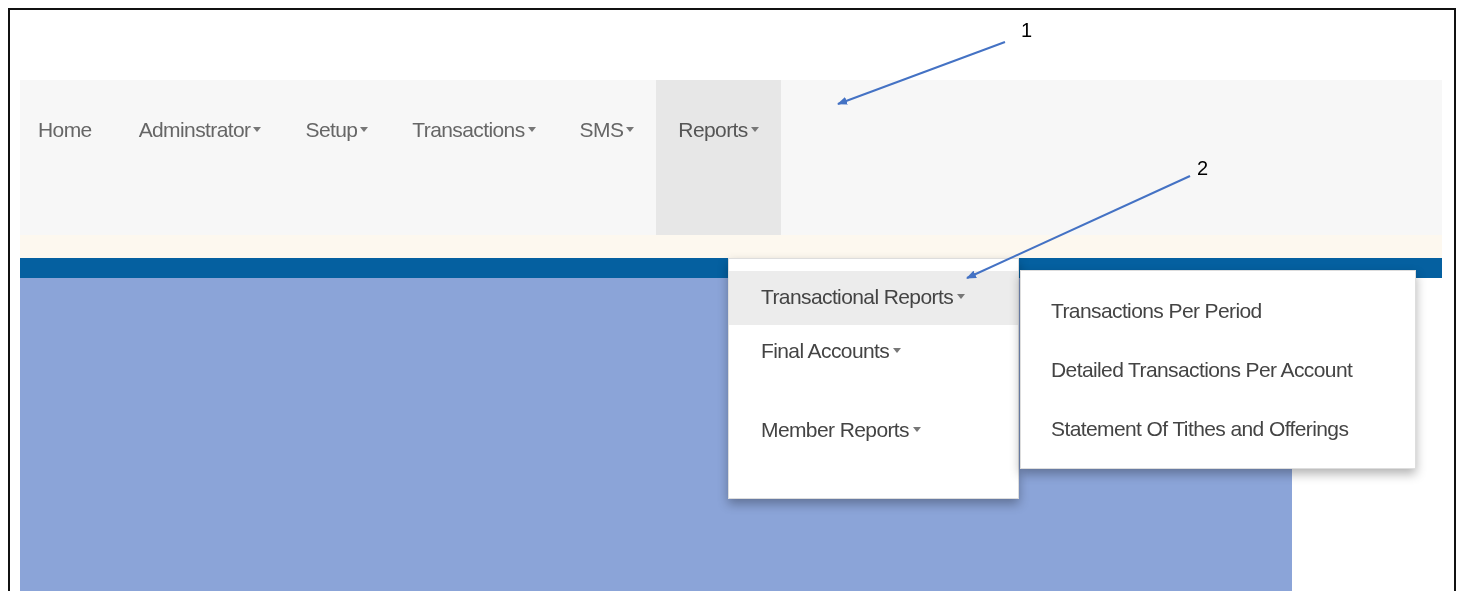 The width and height of the screenshot is (1464, 591). What do you see at coordinates (857, 297) in the screenshot?
I see `menu-label: Transactional Reports` at bounding box center [857, 297].